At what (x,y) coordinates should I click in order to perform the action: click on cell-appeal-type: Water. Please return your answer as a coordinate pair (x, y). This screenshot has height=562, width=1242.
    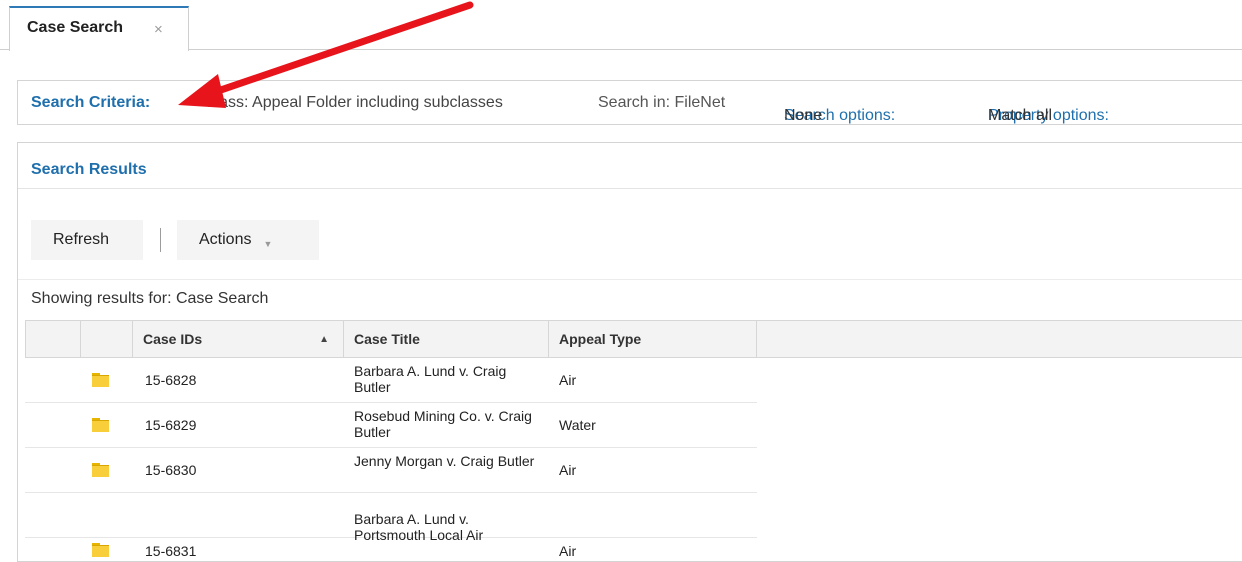
    Looking at the image, I should click on (577, 425).